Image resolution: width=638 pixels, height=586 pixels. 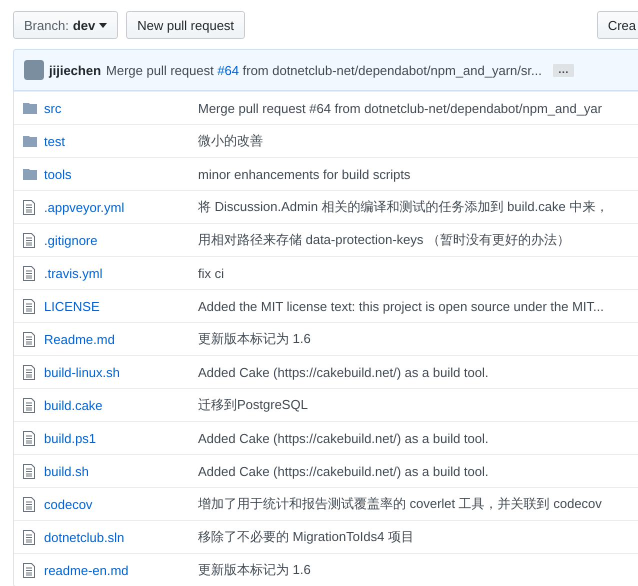 I want to click on commit-message: 微小的改善, so click(x=230, y=141).